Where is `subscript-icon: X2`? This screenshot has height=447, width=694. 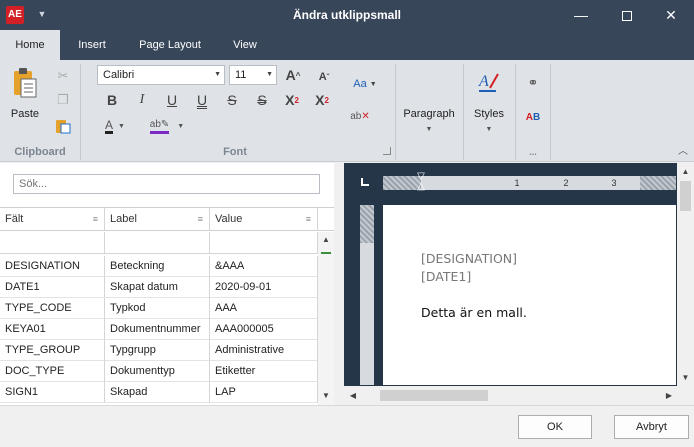 subscript-icon: X2 is located at coordinates (322, 100).